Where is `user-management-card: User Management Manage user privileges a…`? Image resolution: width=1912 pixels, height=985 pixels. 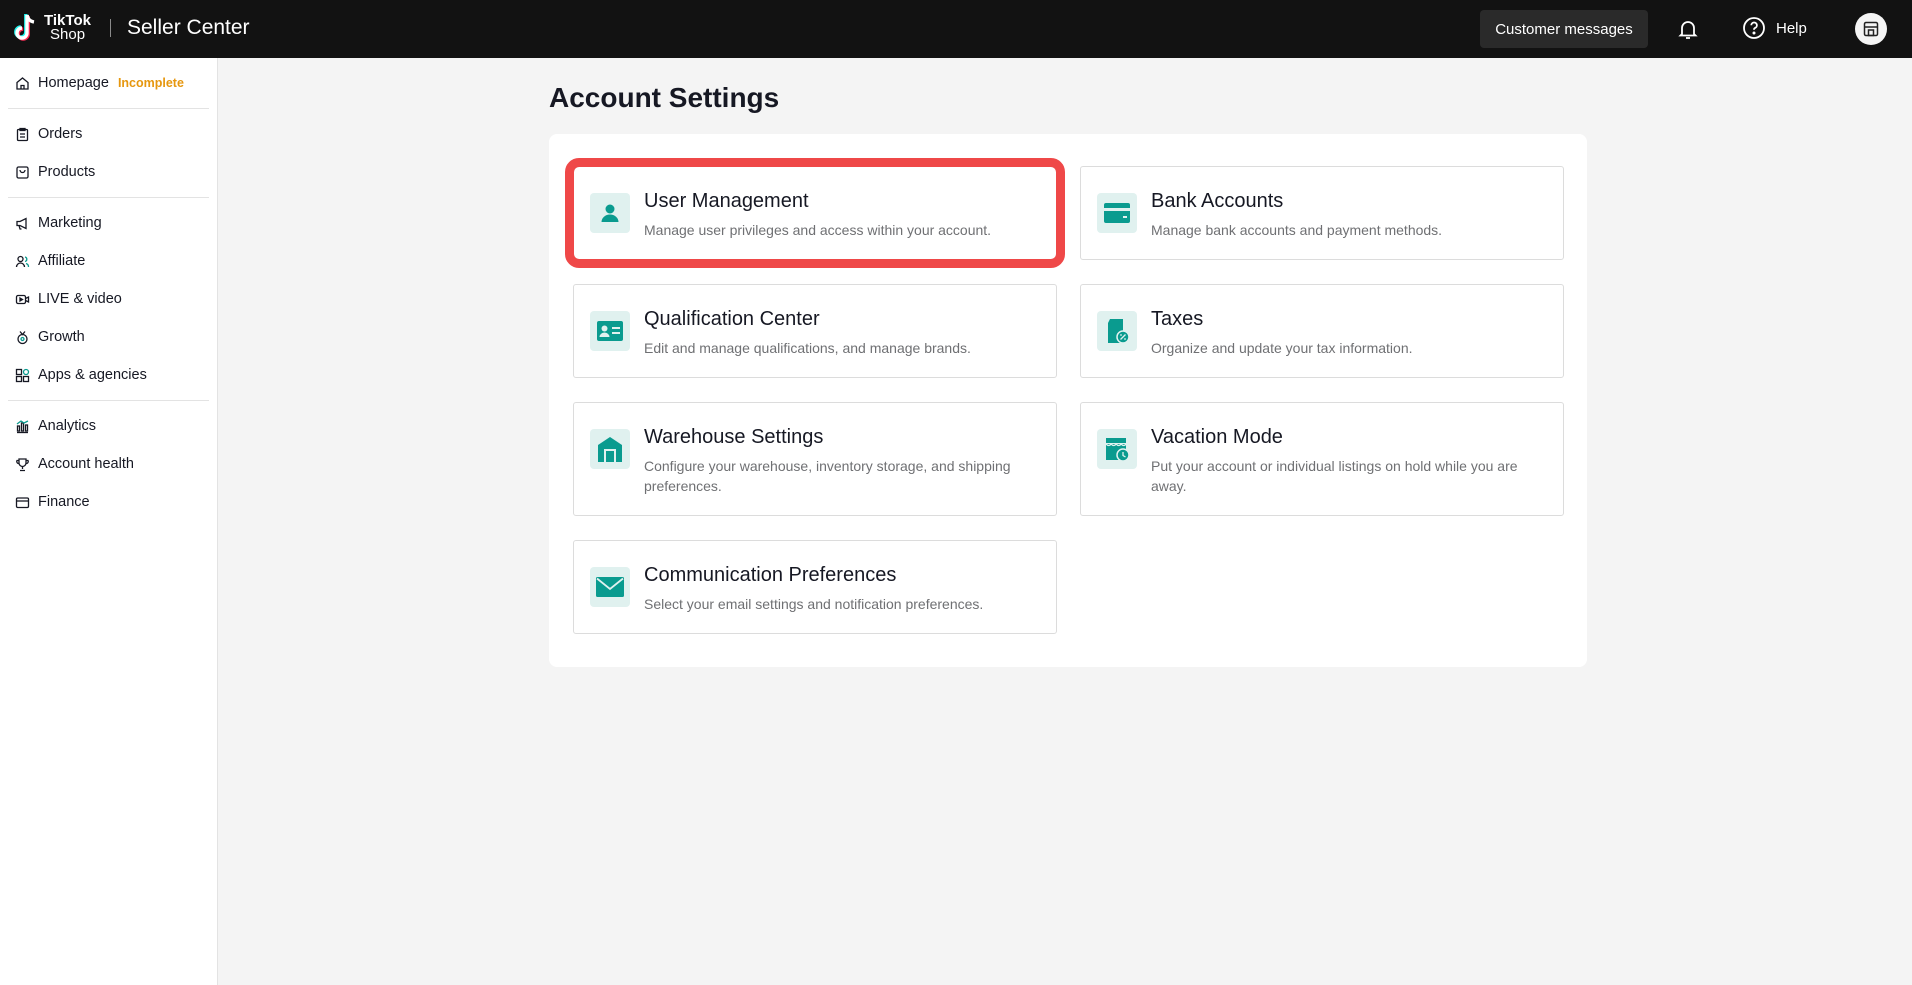
user-management-card: User Management Manage user privileges a… is located at coordinates (815, 213).